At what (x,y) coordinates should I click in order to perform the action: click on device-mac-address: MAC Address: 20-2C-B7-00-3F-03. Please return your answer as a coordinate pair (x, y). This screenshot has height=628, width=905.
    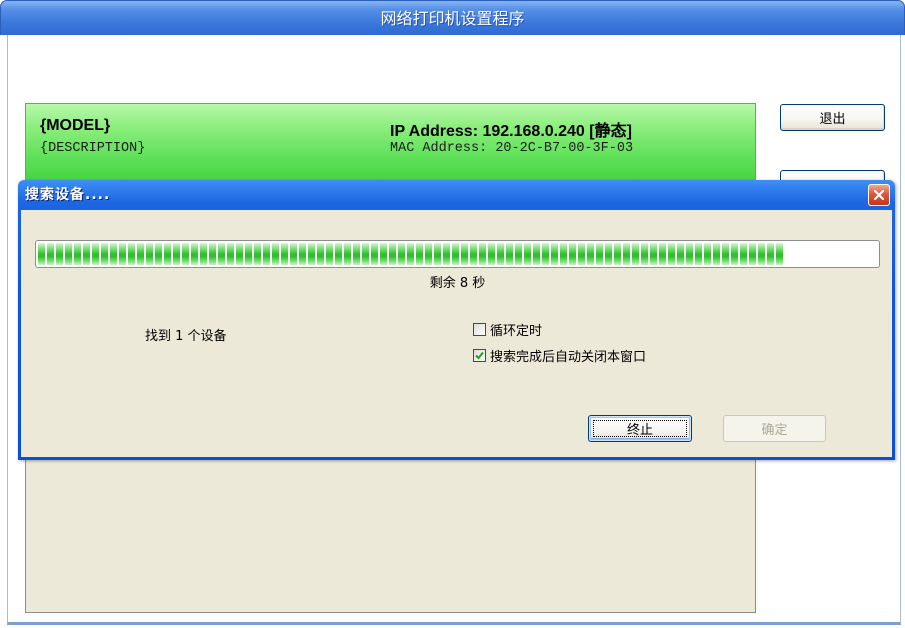
    Looking at the image, I should click on (512, 148).